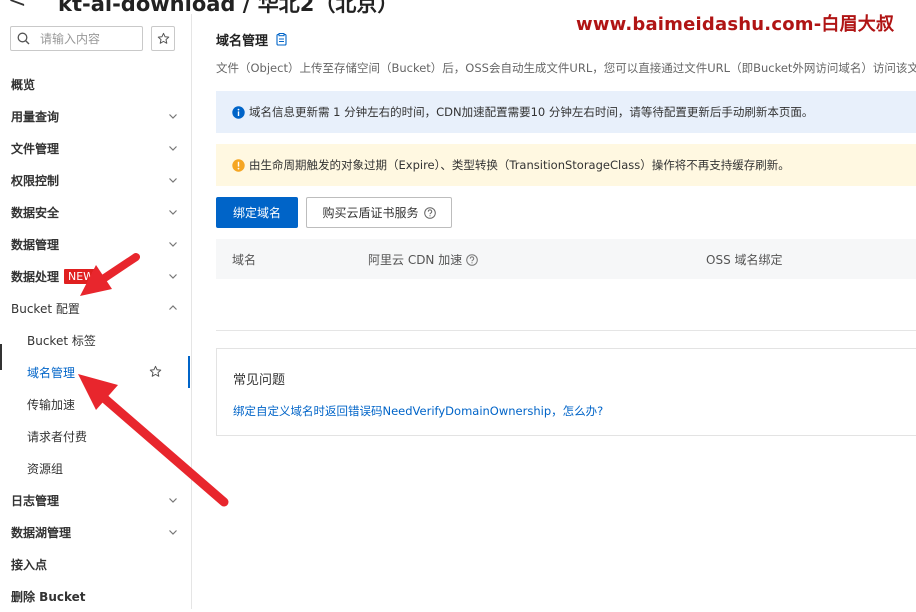  Describe the element at coordinates (95, 404) in the screenshot. I see `sidebar-item-transfer-acceleration: 传输加速` at that location.